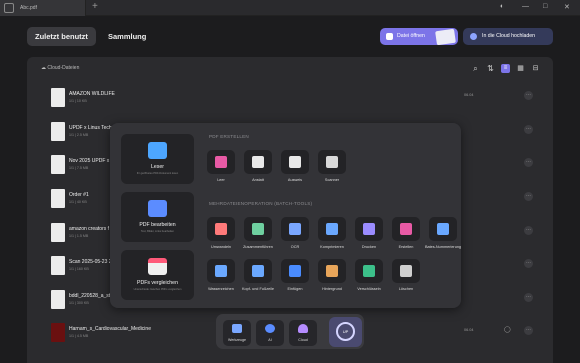  What do you see at coordinates (92, 94) in the screenshot?
I see `file-name: AMAZON WILDLIFE` at bounding box center [92, 94].